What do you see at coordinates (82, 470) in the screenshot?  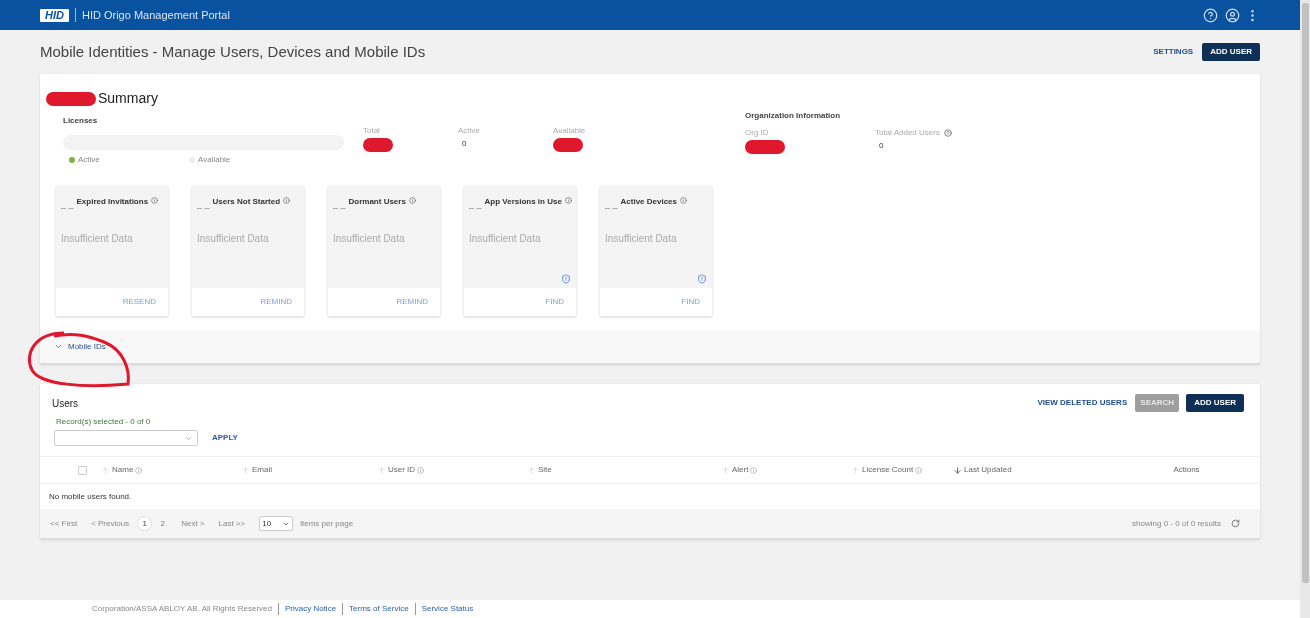 I see `select-all-checkbox` at bounding box center [82, 470].